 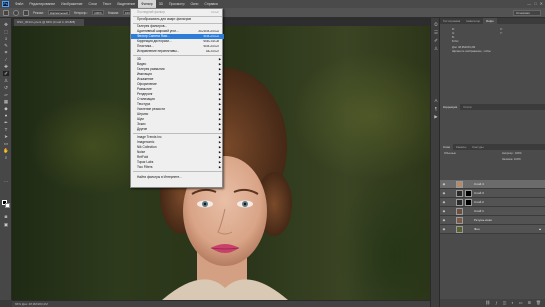 What do you see at coordinates (6, 157) in the screenshot?
I see `zoom-tool-icon: ⌕` at bounding box center [6, 157].